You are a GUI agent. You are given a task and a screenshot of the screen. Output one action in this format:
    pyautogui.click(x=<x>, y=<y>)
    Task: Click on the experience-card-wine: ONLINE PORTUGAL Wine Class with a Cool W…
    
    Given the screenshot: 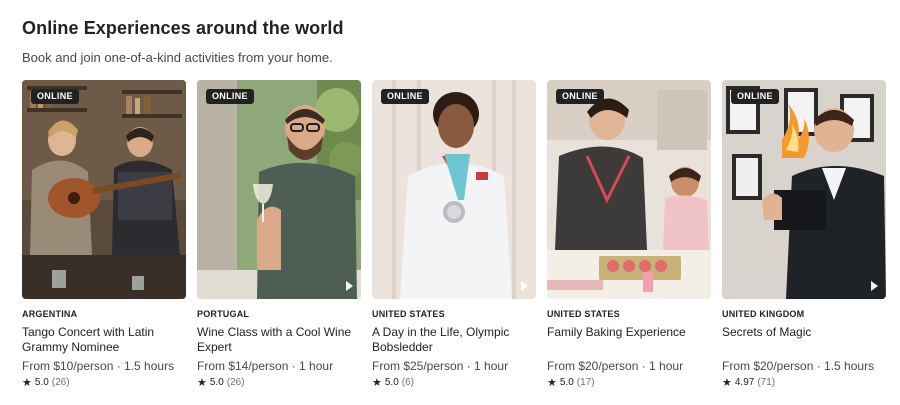 What is the action you would take?
    pyautogui.click(x=279, y=234)
    